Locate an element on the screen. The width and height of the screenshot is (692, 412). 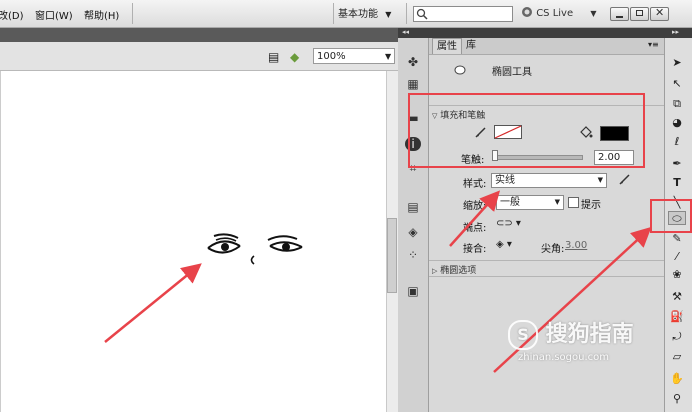
free-transform-tool-icon: ⧉ is located at coordinates (677, 104).